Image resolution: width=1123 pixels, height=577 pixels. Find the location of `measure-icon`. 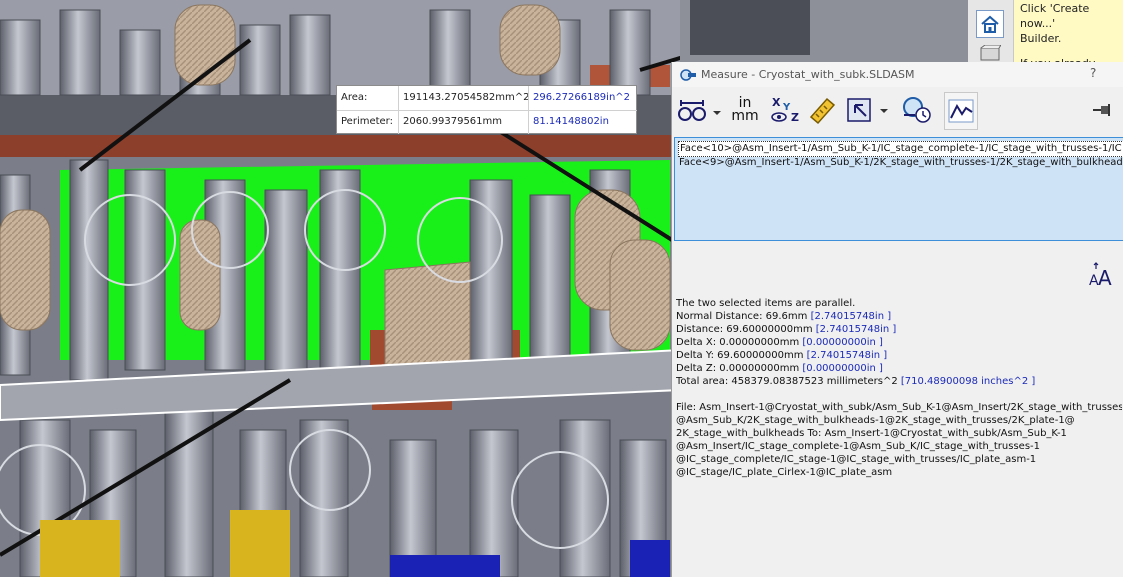

measure-icon is located at coordinates (688, 75).